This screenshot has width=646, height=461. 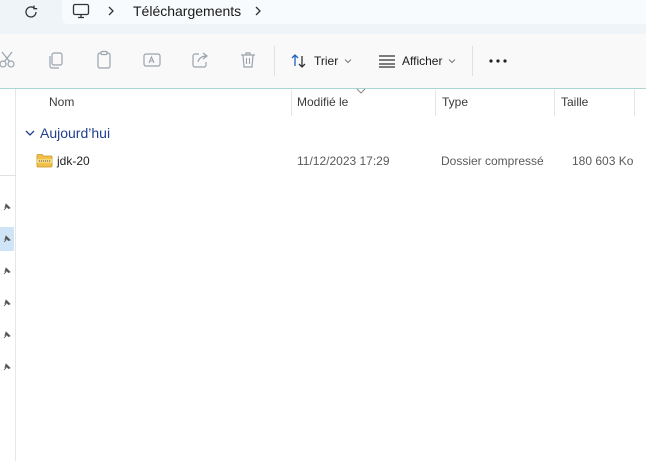 What do you see at coordinates (574, 102) in the screenshot?
I see `column-header-size: Taille` at bounding box center [574, 102].